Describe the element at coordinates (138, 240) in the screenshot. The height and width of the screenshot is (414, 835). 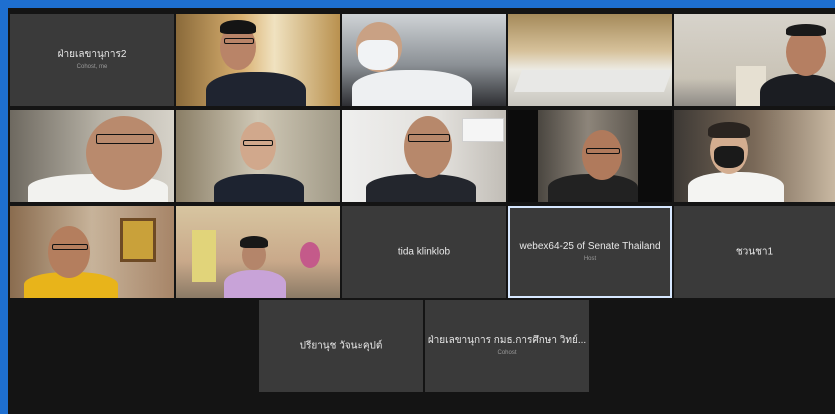
I see `picture-frame` at that location.